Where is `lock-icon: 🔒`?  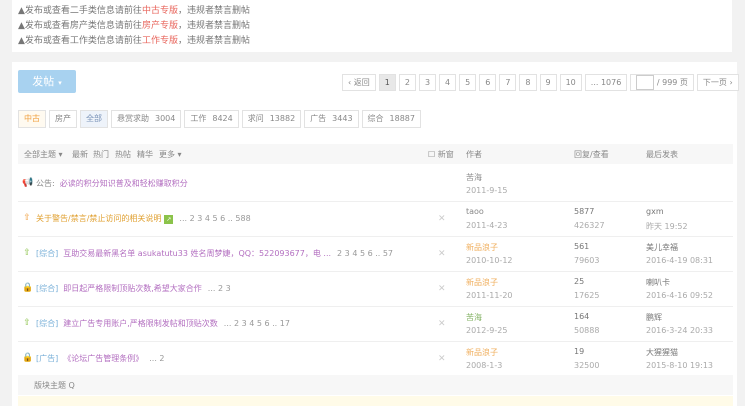
lock-icon: 🔒 is located at coordinates (28, 358).